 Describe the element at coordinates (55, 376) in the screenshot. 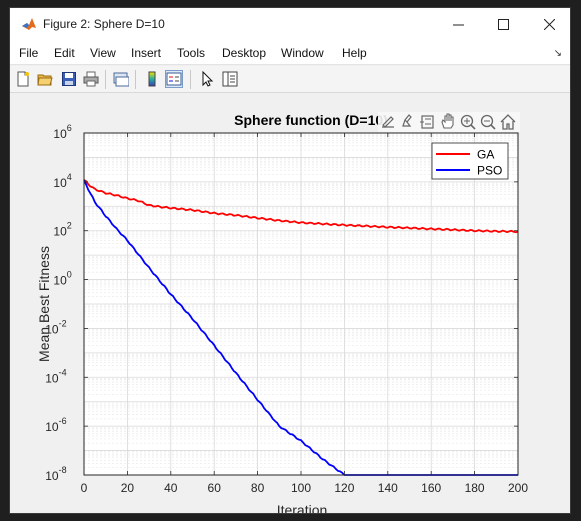

I see `y-tick-label: 10-4` at that location.